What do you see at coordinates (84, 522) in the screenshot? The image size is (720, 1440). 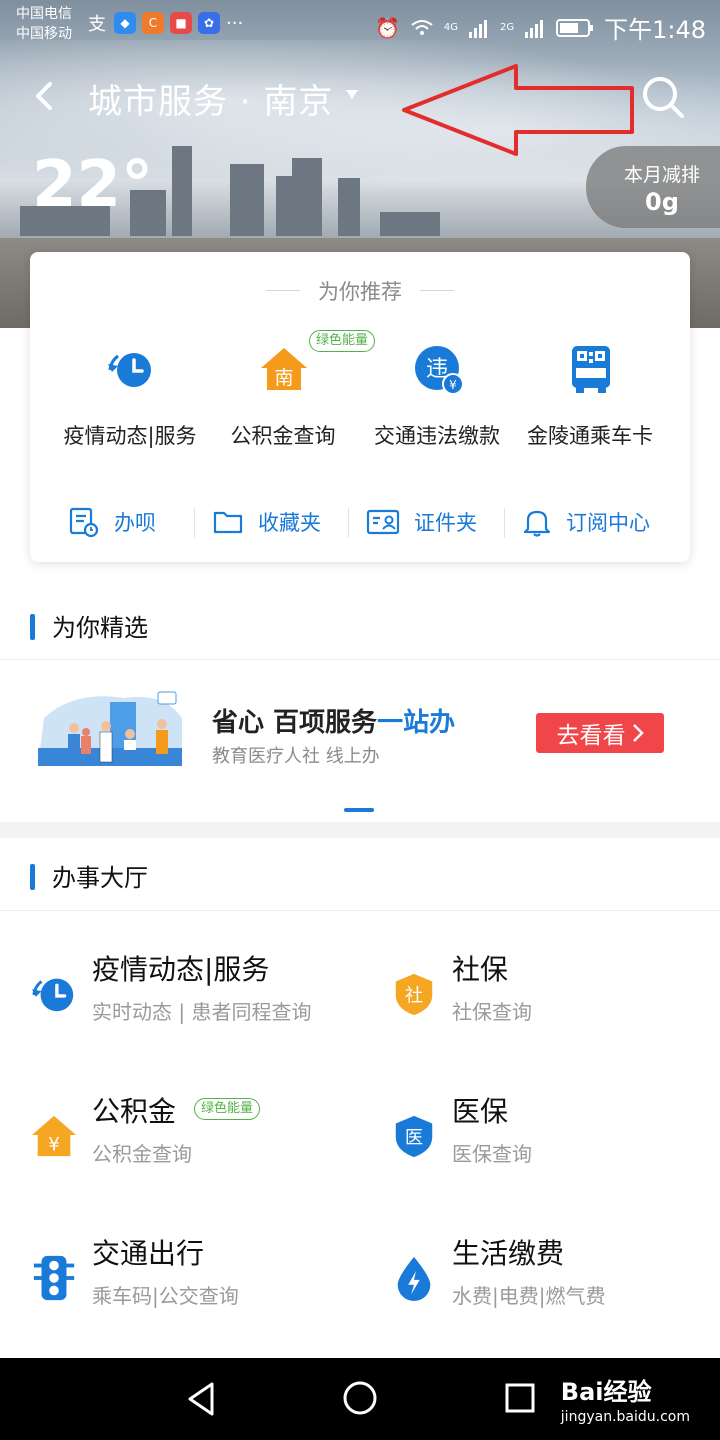 I see `document-clock-icon` at bounding box center [84, 522].